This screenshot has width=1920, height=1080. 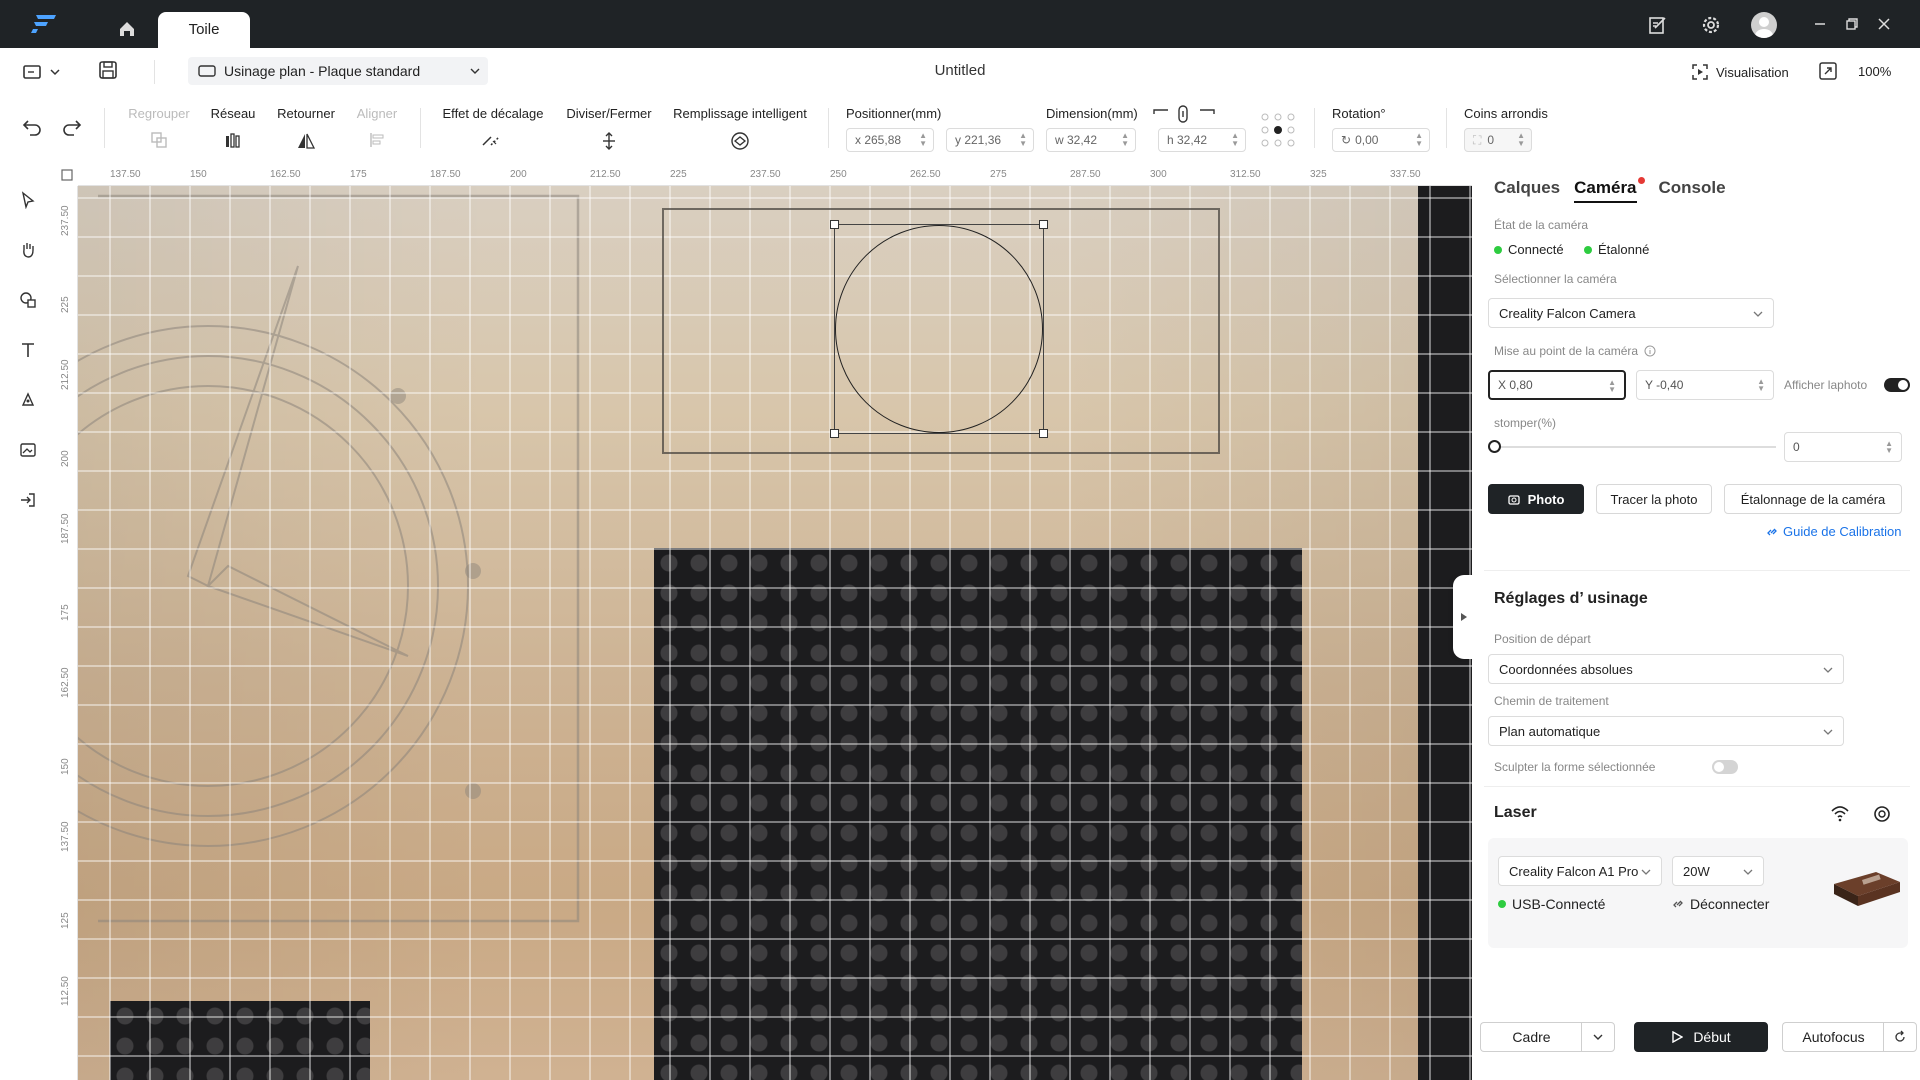 I want to click on array-tool: Réseau, so click(x=233, y=128).